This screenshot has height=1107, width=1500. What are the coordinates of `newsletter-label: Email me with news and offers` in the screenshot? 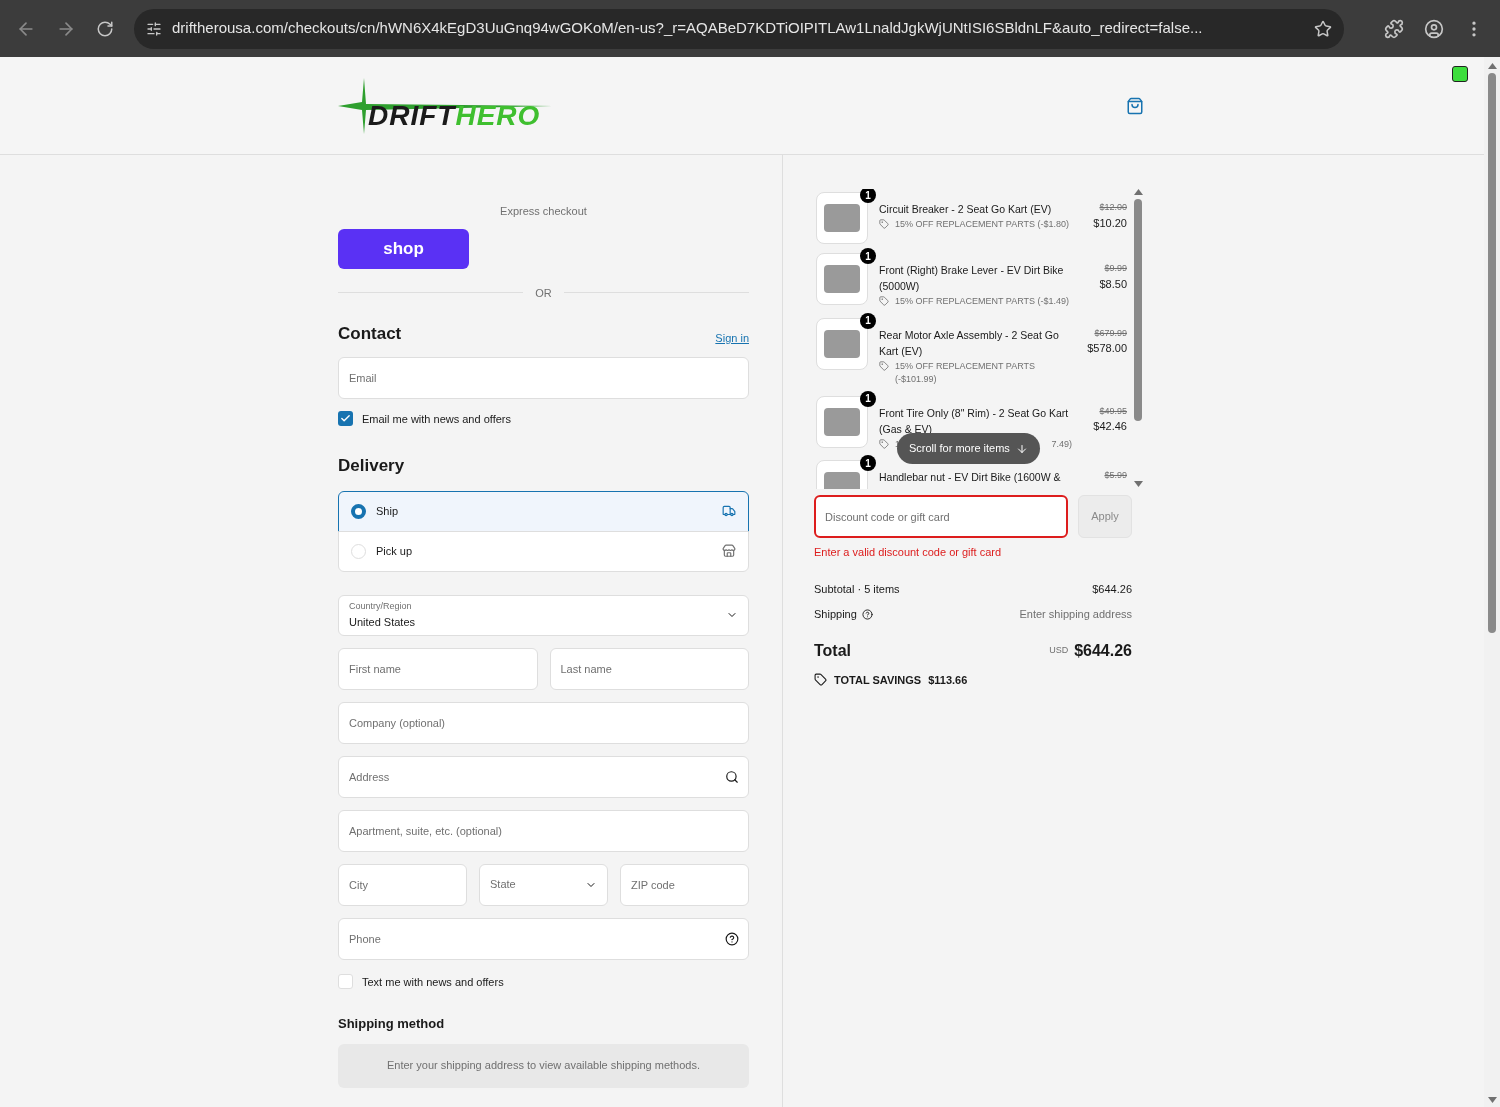 It's located at (436, 419).